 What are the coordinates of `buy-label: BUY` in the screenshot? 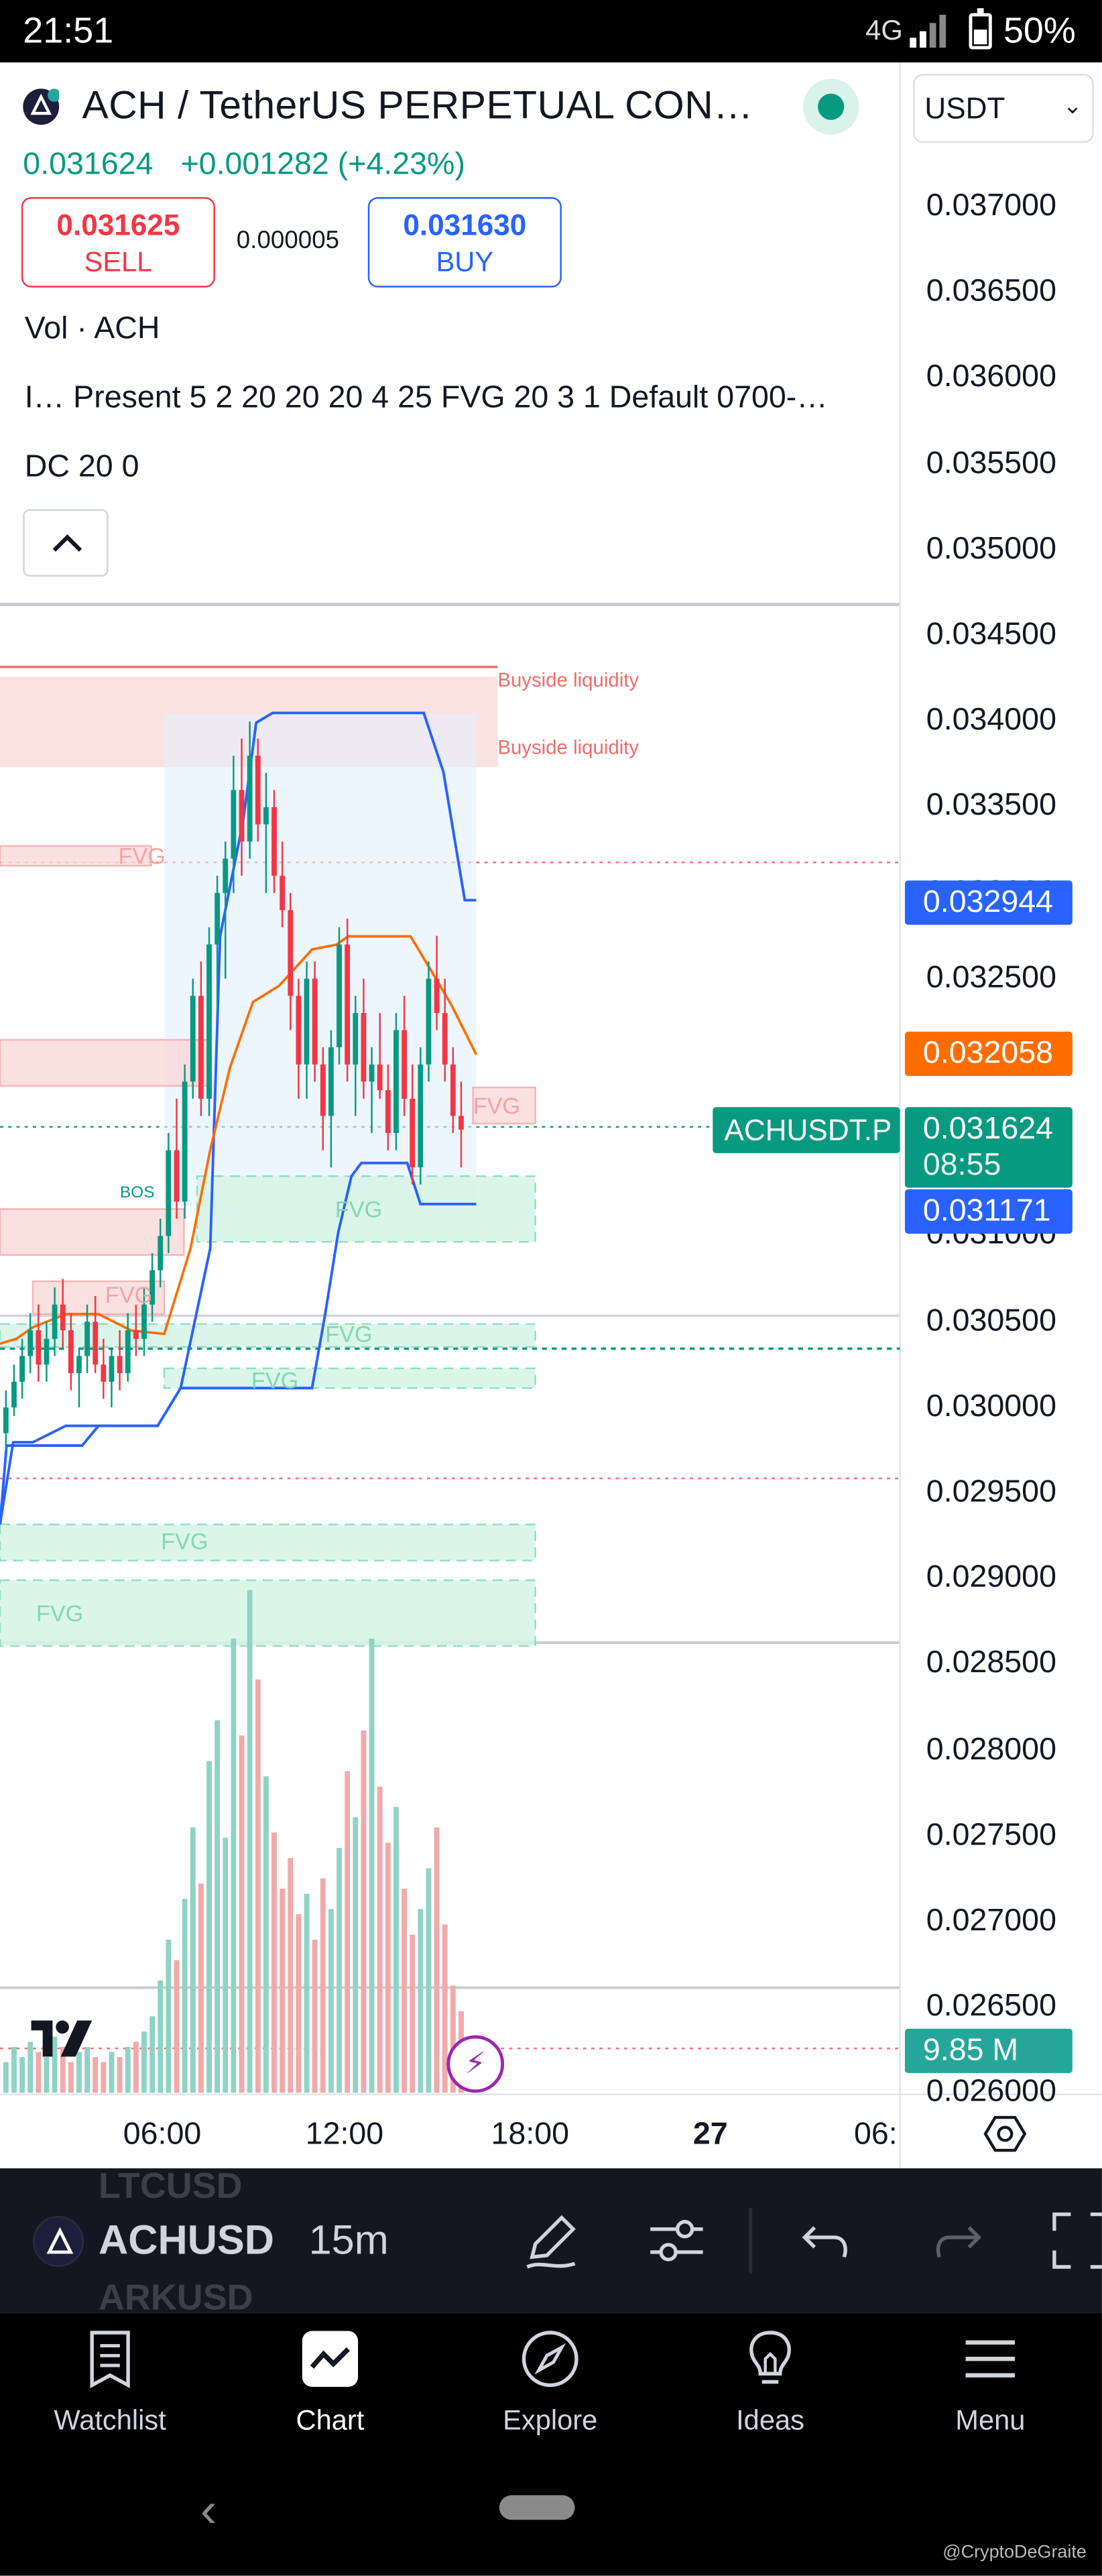 It's located at (465, 262).